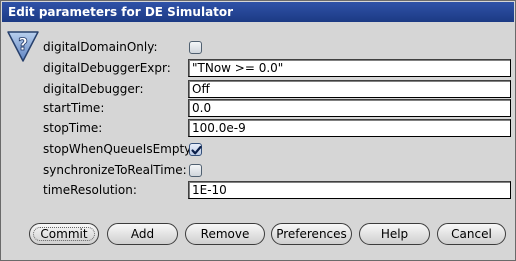 The width and height of the screenshot is (516, 261). Describe the element at coordinates (258, 12) in the screenshot. I see `title-bar: Edit parameters for DE Simulator` at that location.